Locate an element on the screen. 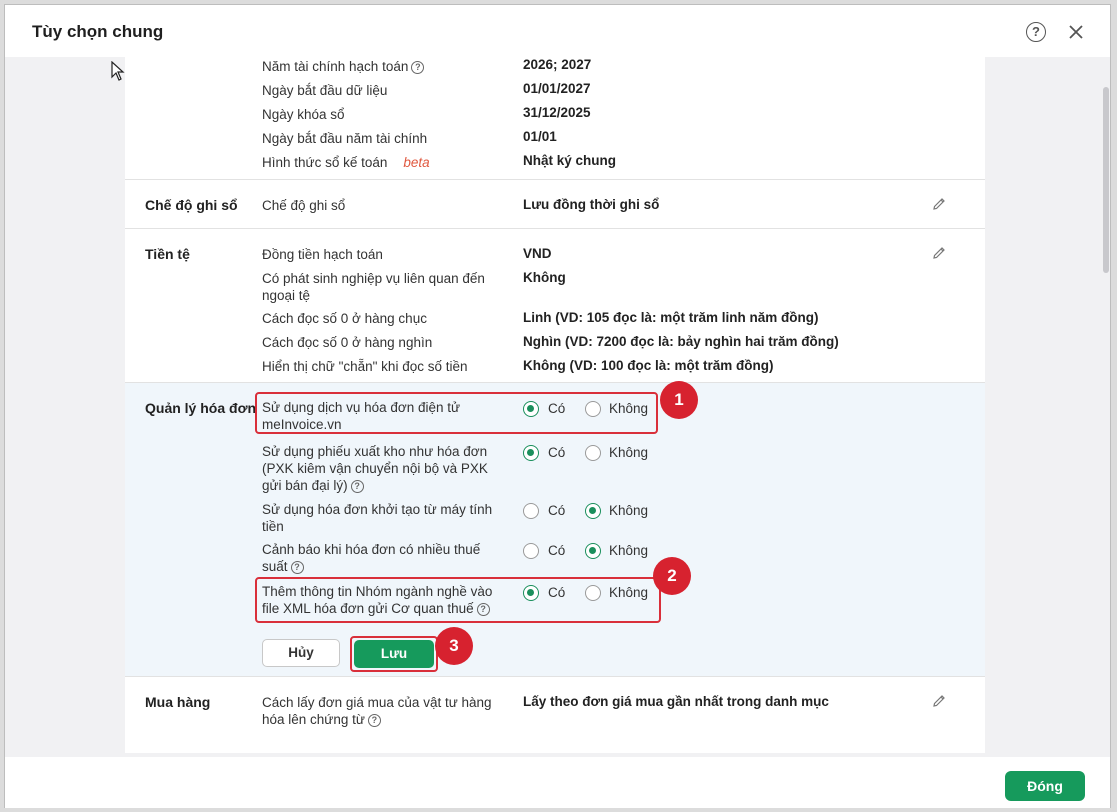 Image resolution: width=1117 pixels, height=812 pixels. fiscal-label: Ngày khóa sổ is located at coordinates (303, 114).